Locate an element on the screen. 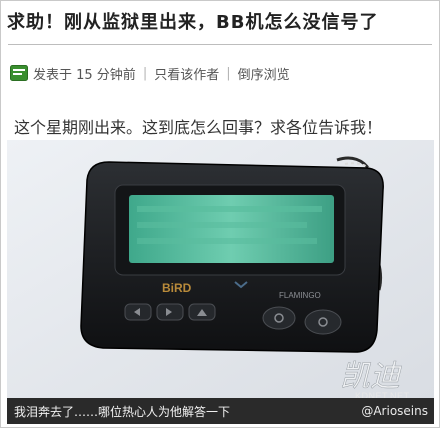  svg-text: 凯迪 is located at coordinates (371, 376).